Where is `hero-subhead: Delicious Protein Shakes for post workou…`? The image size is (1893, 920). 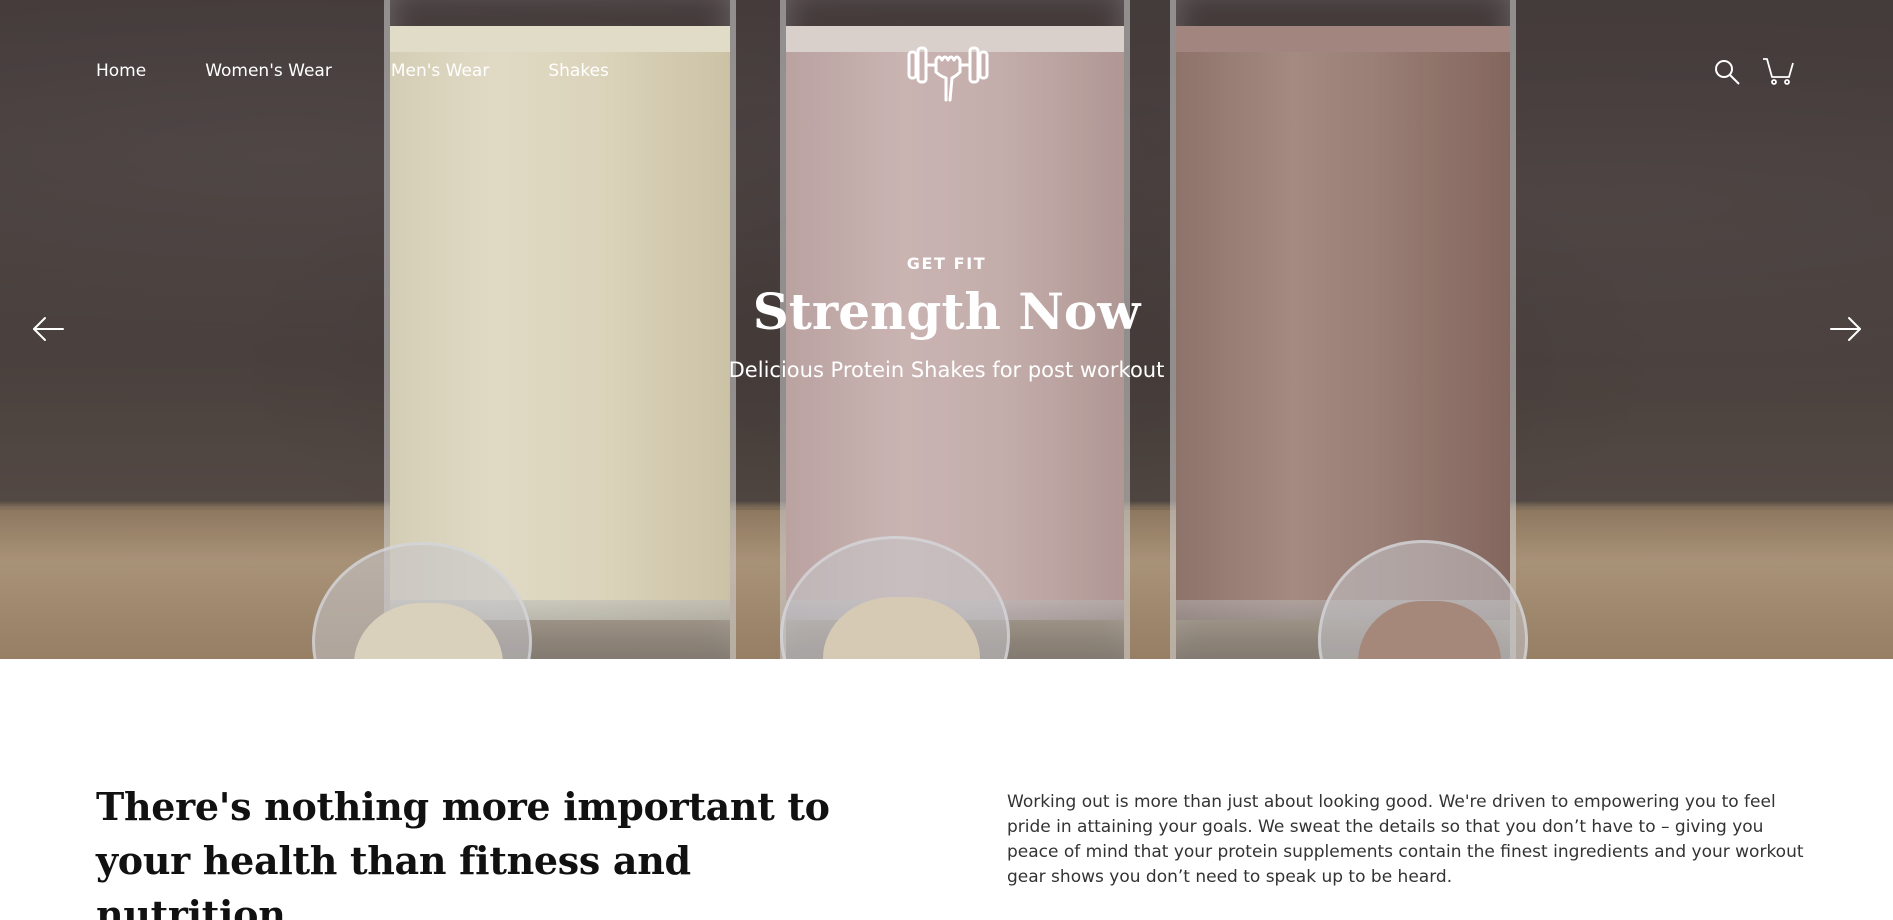 hero-subhead: Delicious Protein Shakes for post workou… is located at coordinates (946, 370).